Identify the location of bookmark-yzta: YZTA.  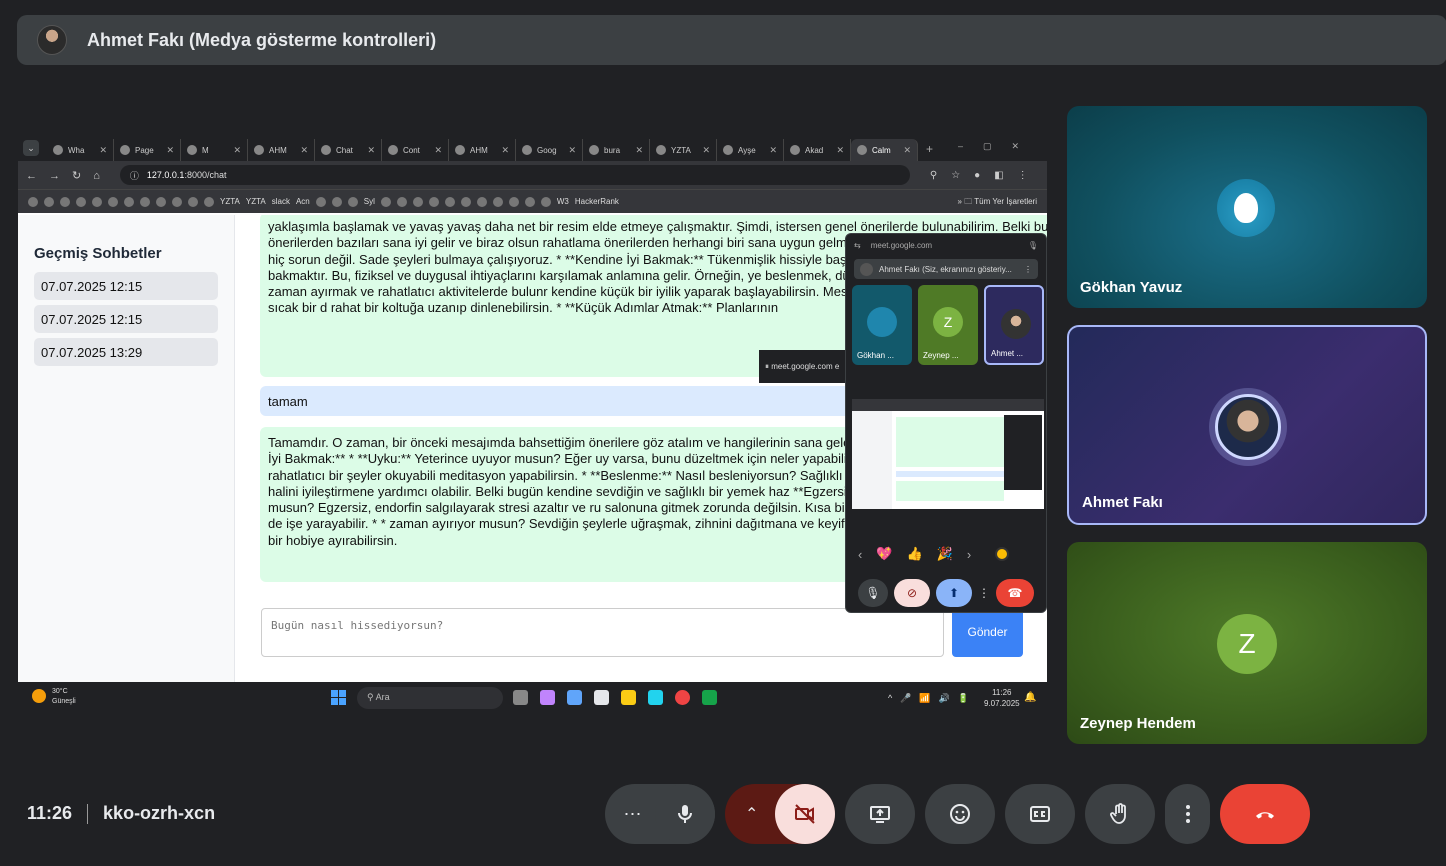
(230, 201).